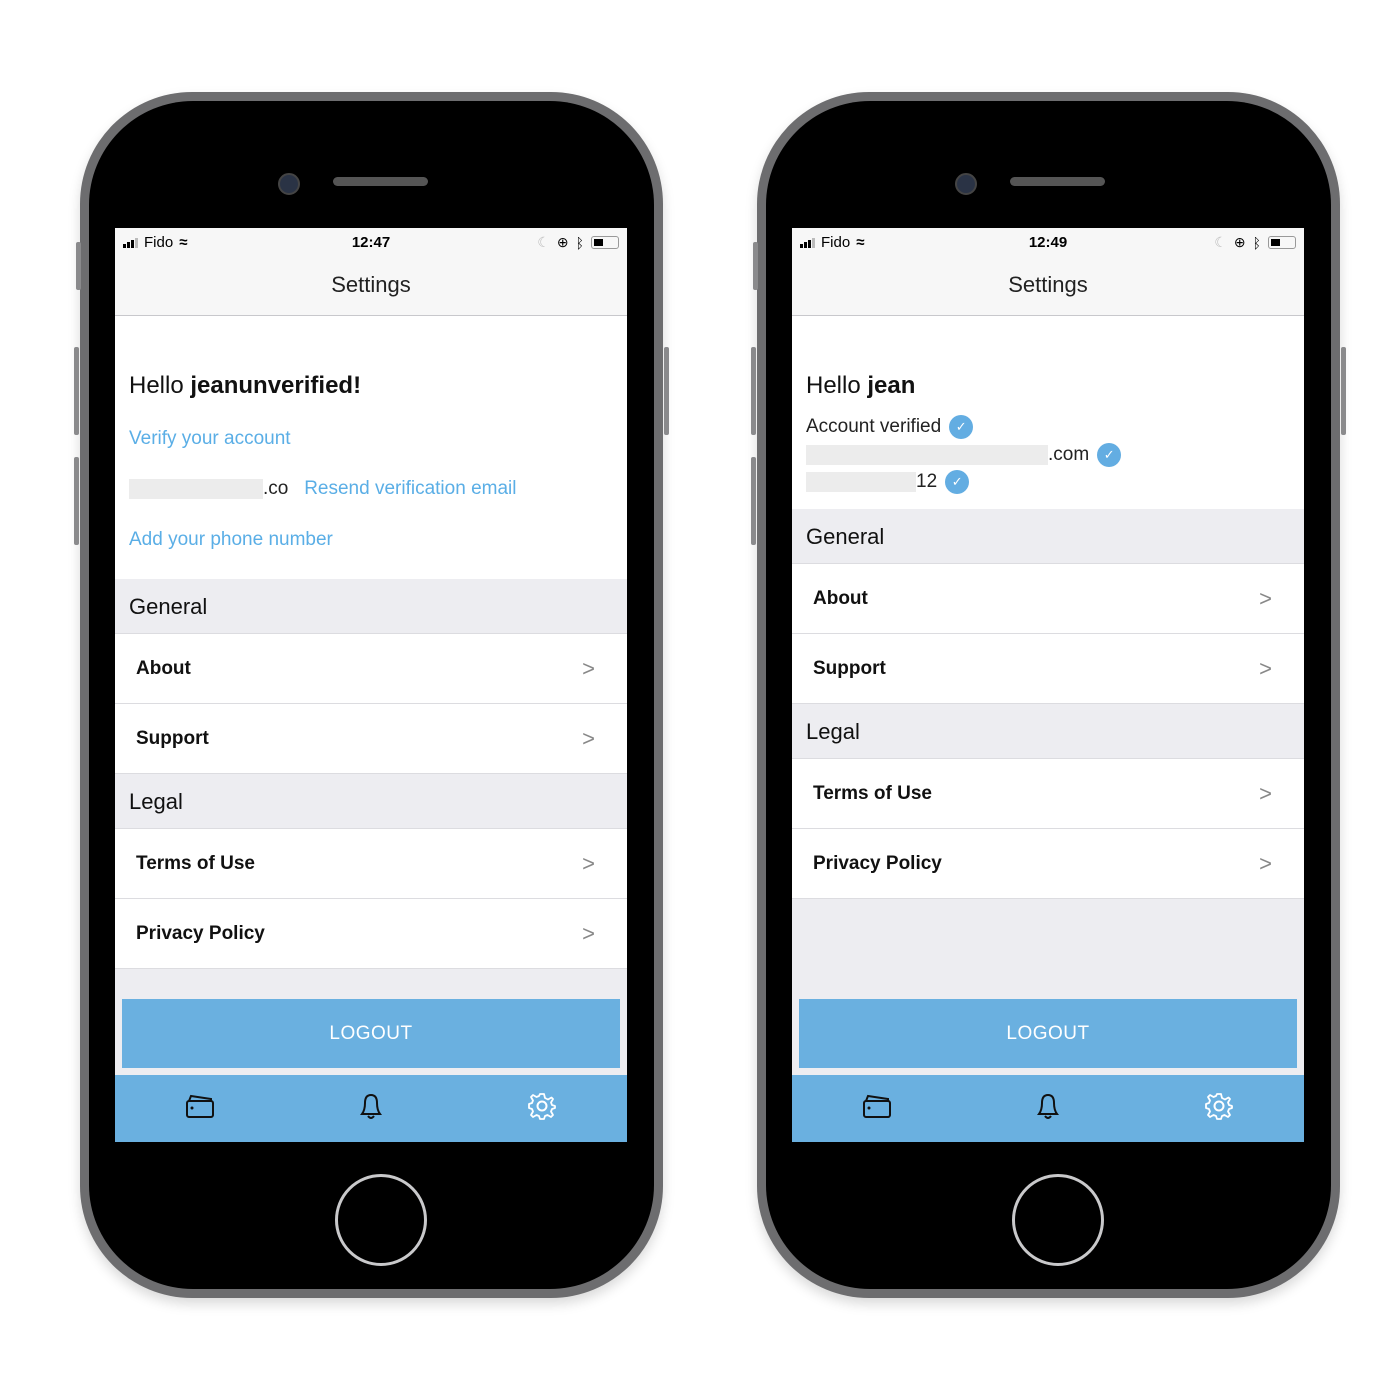 This screenshot has height=1400, width=1400. What do you see at coordinates (276, 385) in the screenshot?
I see `username: jeanunverified!` at bounding box center [276, 385].